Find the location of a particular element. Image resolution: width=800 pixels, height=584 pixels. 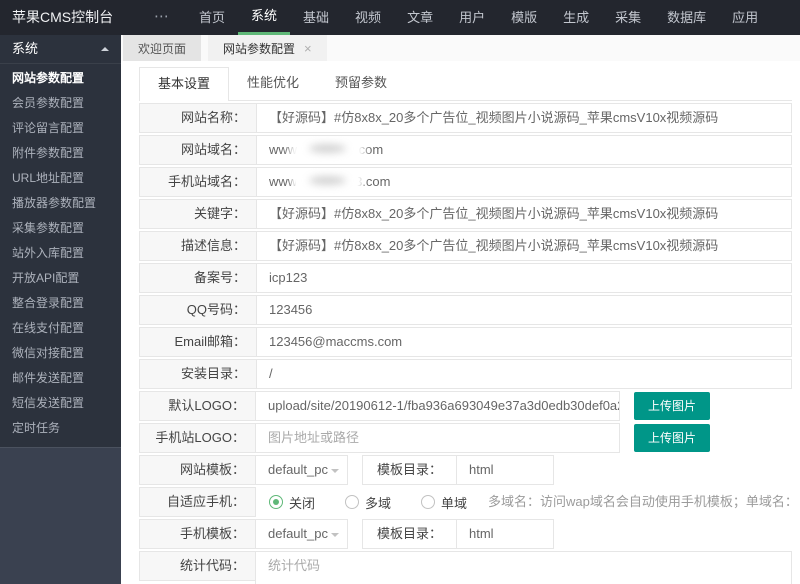

form-row: QQ号码： 123456 is located at coordinates (465, 310).